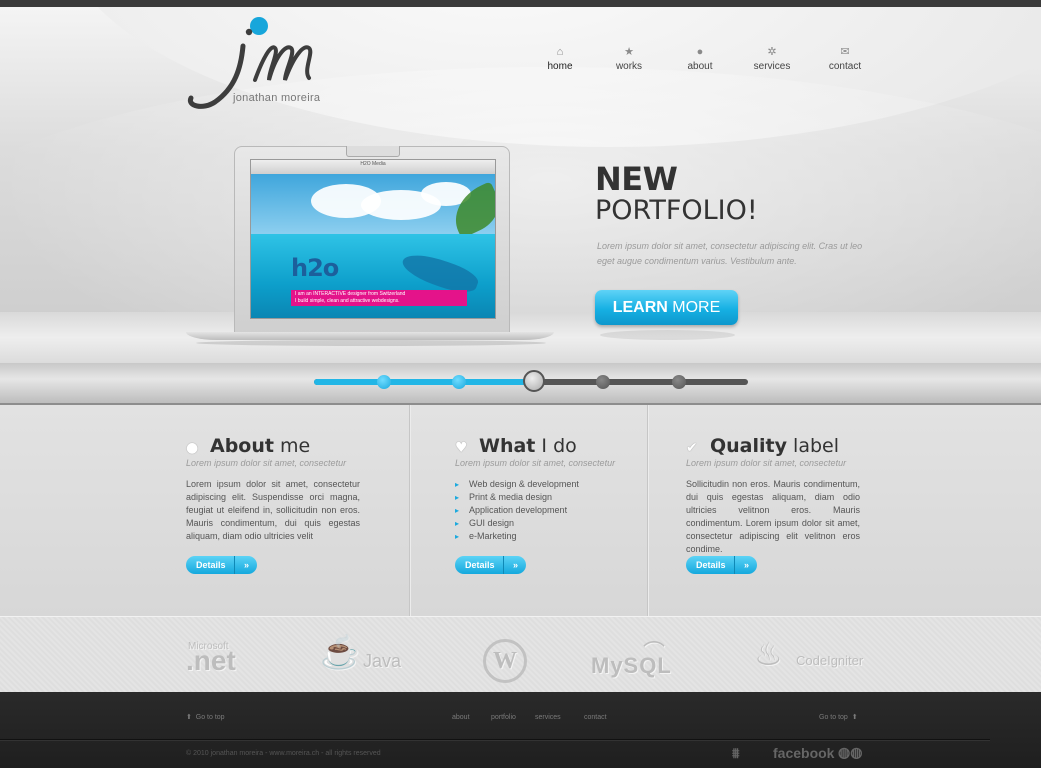 The width and height of the screenshot is (1041, 768). Describe the element at coordinates (503, 717) in the screenshot. I see `footer-link-portfolio: portfolio` at that location.